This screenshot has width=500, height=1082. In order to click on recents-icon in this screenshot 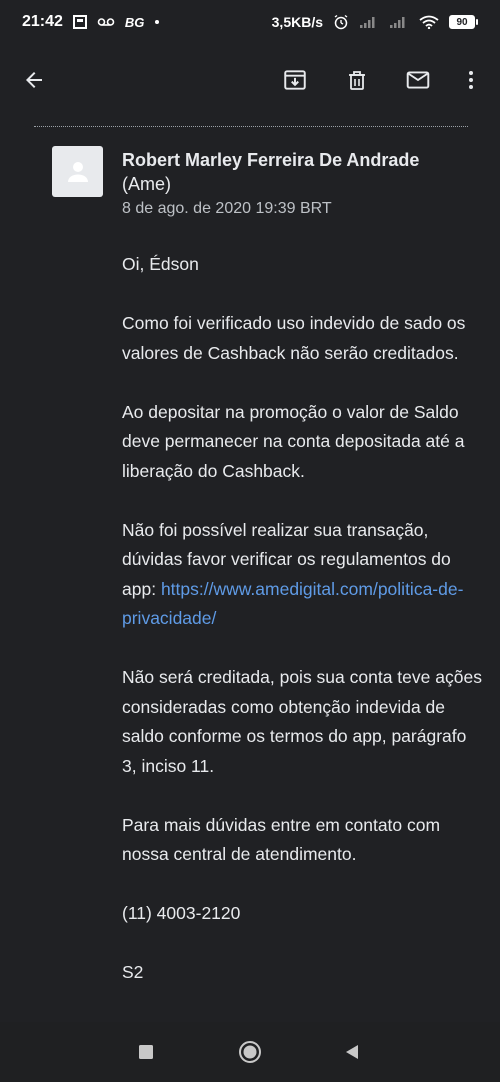, I will do `click(146, 1052)`.